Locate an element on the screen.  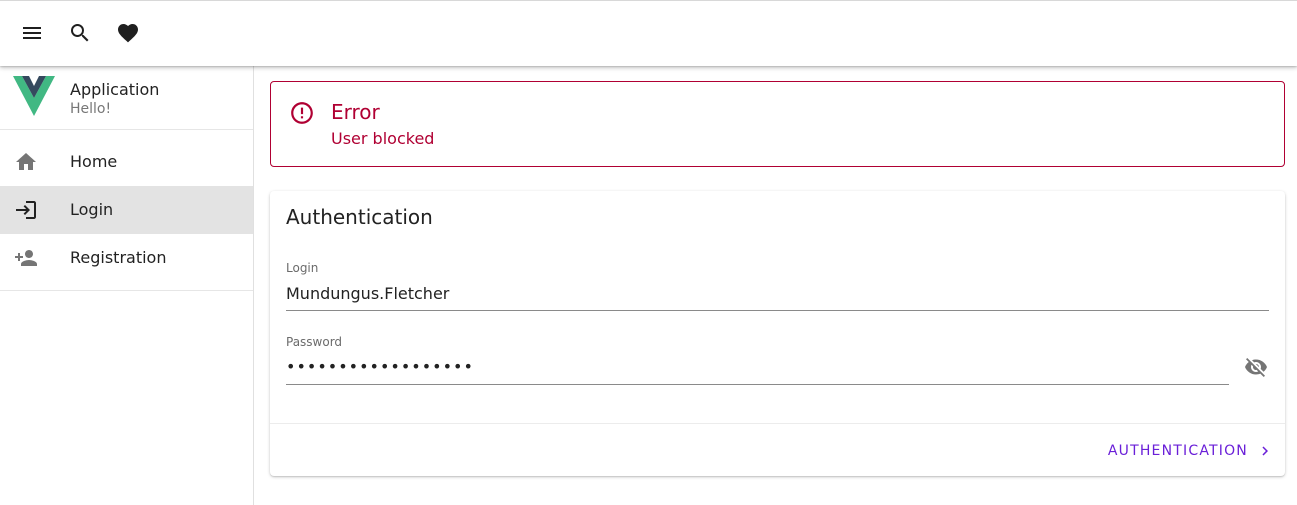
toggle-password-visibility-button is located at coordinates (1257, 368).